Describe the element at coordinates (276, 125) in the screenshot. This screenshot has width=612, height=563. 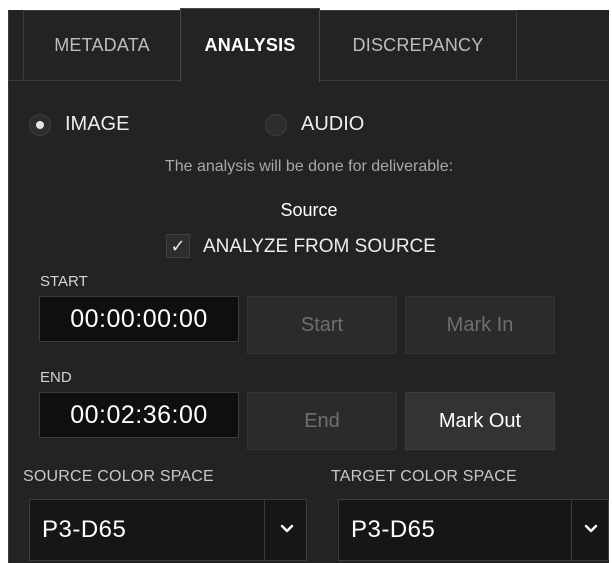
I see `audio-radio` at that location.